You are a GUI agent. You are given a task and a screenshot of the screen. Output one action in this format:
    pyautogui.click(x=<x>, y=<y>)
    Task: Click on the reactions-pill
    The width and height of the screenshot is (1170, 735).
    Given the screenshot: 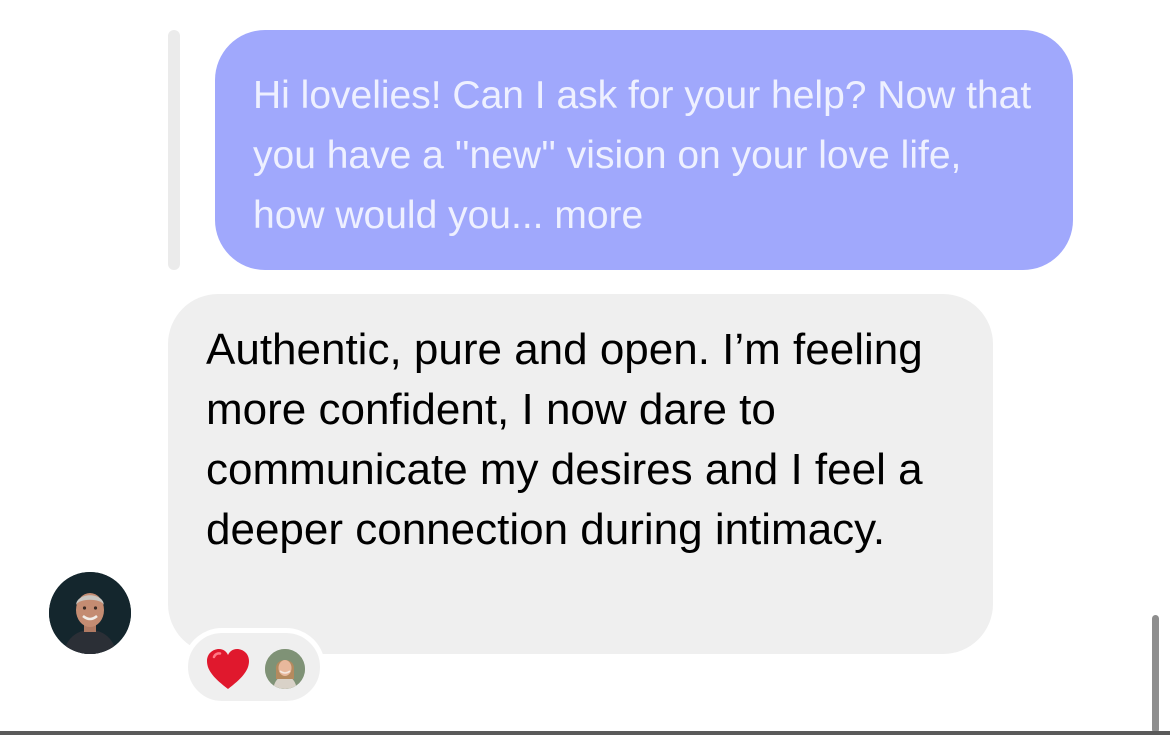 What is the action you would take?
    pyautogui.click(x=254, y=667)
    